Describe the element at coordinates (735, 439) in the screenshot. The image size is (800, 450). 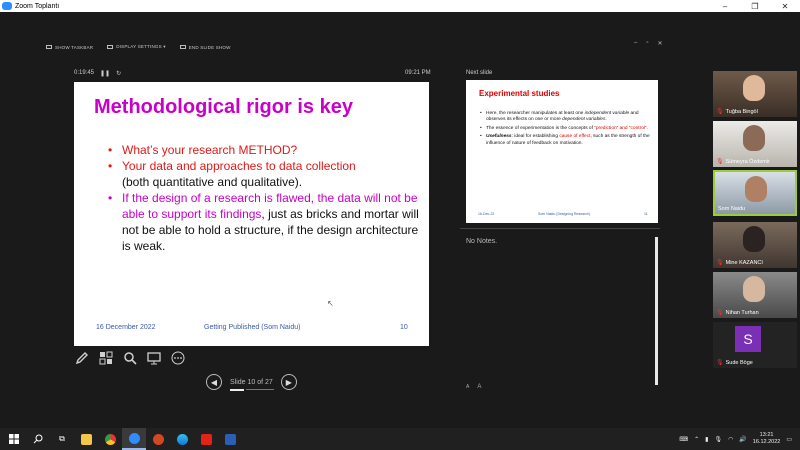
I see `system-tray: ⌨ ⌃ ▮ 🎙 ◠ 🔊 13:21 16.12.2022 ▭` at that location.